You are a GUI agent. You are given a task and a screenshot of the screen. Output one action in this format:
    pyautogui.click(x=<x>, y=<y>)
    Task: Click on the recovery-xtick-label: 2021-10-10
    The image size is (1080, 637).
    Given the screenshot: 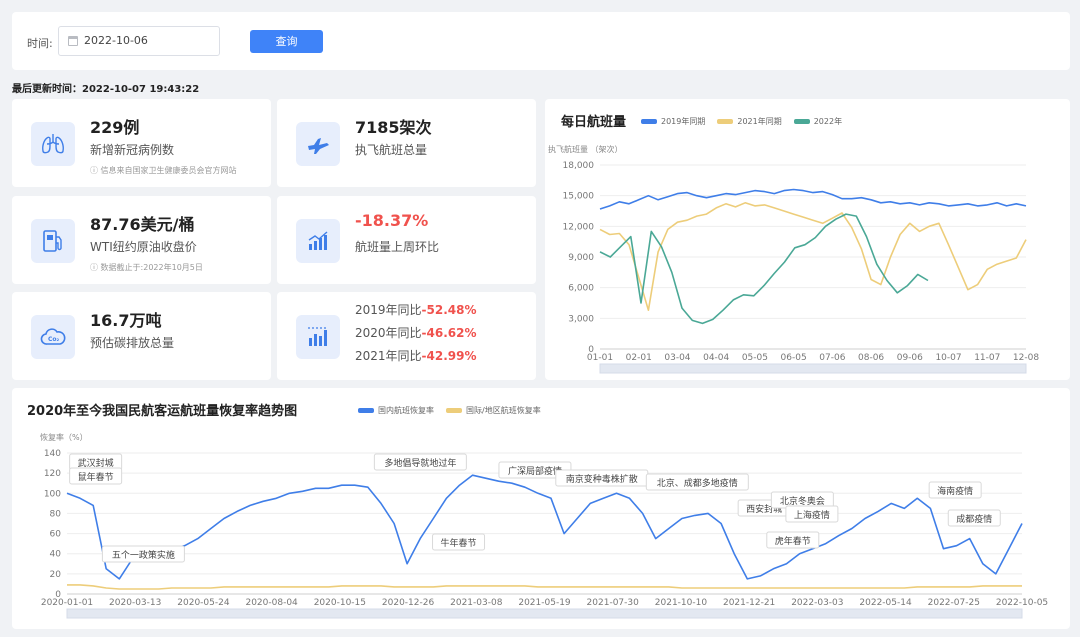 What is the action you would take?
    pyautogui.click(x=681, y=603)
    